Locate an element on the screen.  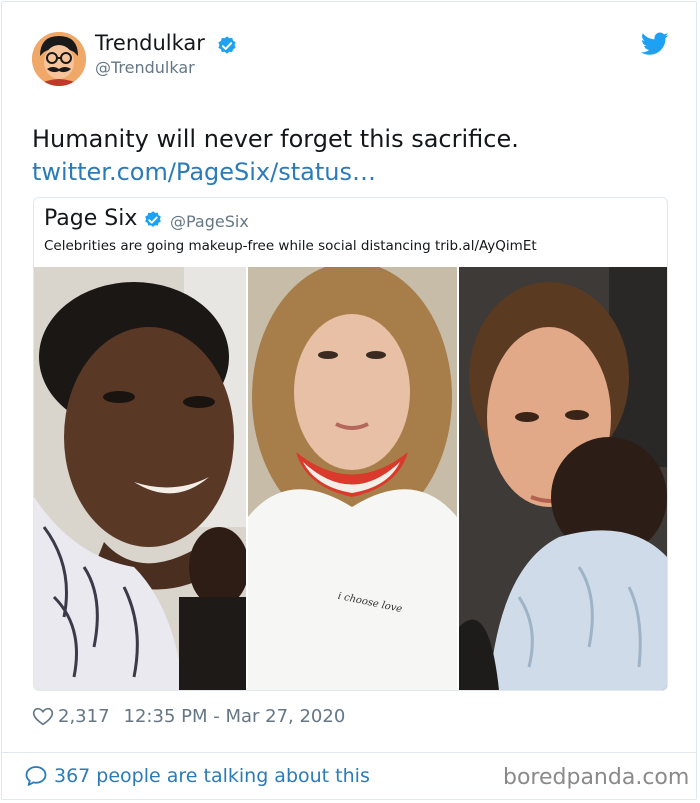
talking-about-link: 367 people are talking about this is located at coordinates (197, 776).